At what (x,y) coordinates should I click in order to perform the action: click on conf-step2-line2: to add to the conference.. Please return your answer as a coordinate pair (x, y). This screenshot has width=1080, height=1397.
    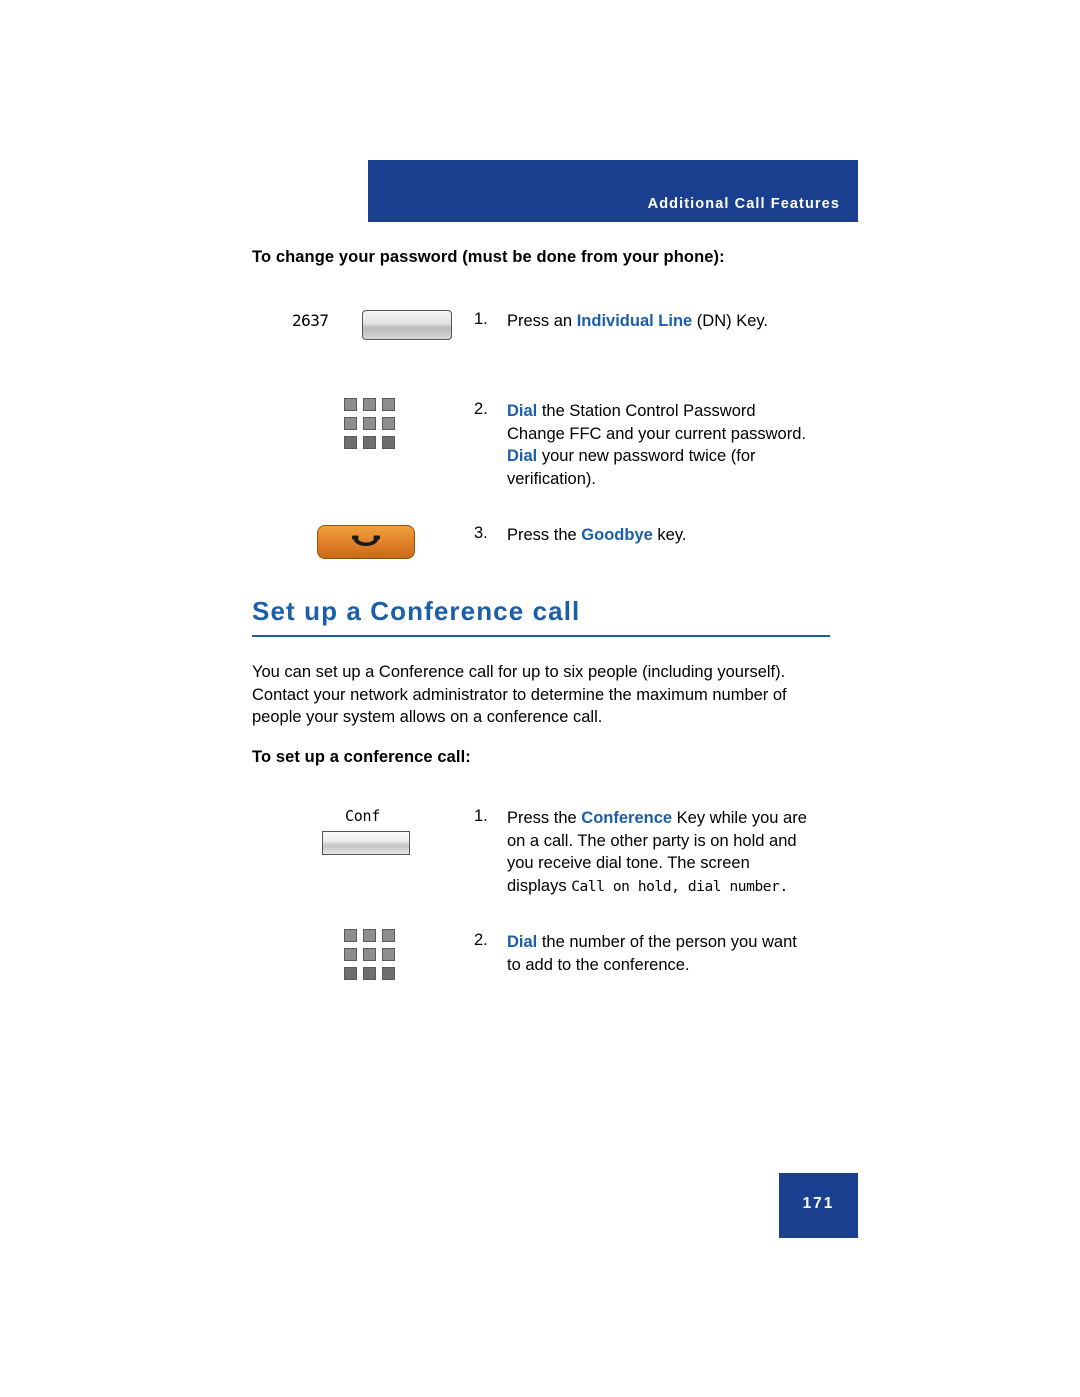
    Looking at the image, I should click on (598, 964).